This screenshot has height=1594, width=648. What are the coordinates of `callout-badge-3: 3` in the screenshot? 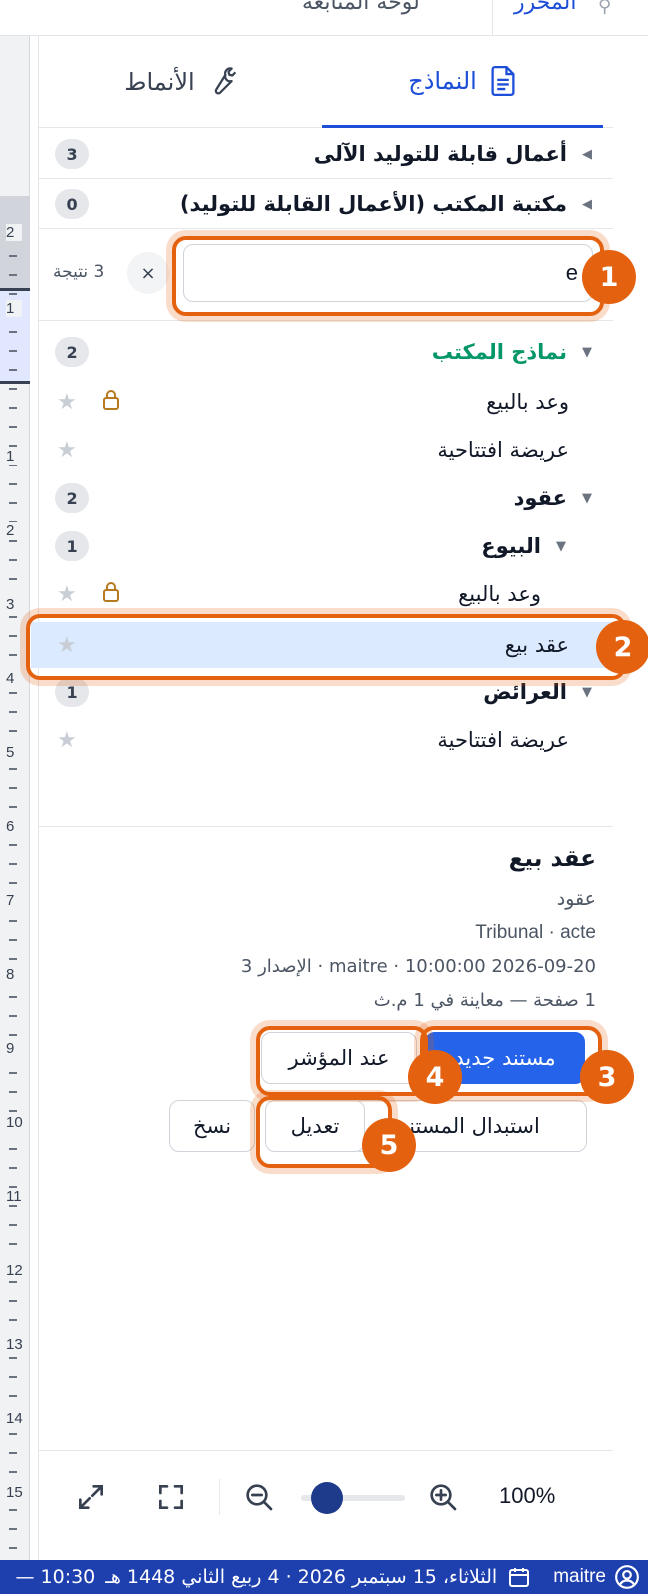 It's located at (607, 1077).